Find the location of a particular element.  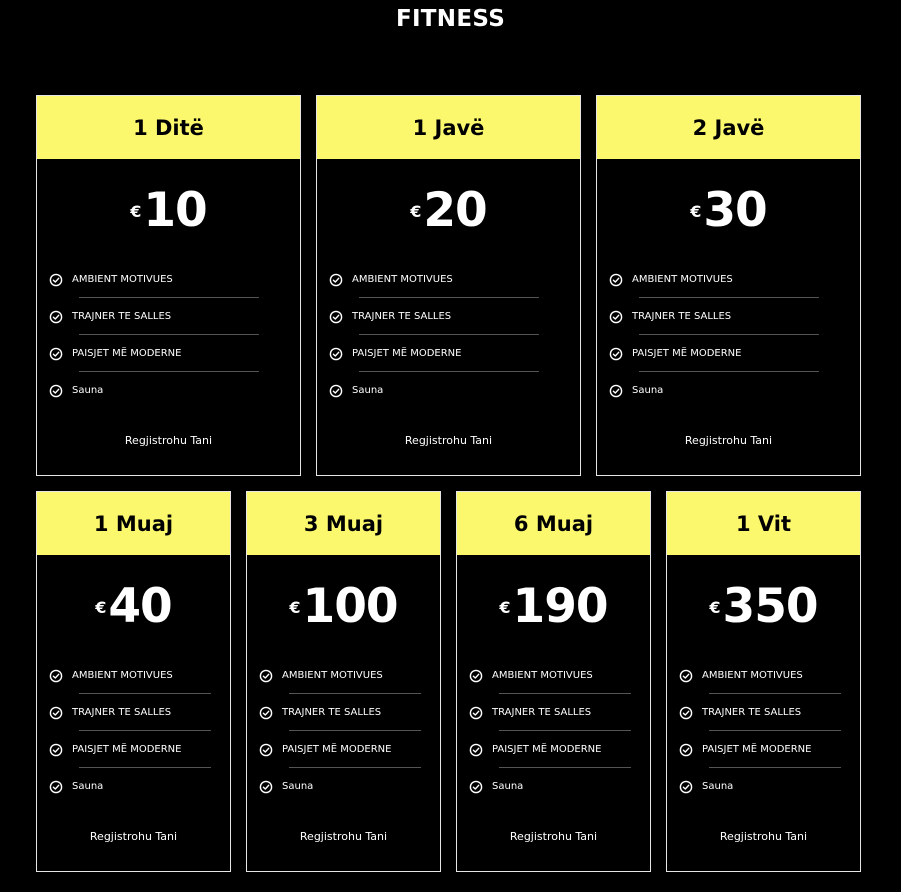

plan-header: 1 Muaj is located at coordinates (133, 523).